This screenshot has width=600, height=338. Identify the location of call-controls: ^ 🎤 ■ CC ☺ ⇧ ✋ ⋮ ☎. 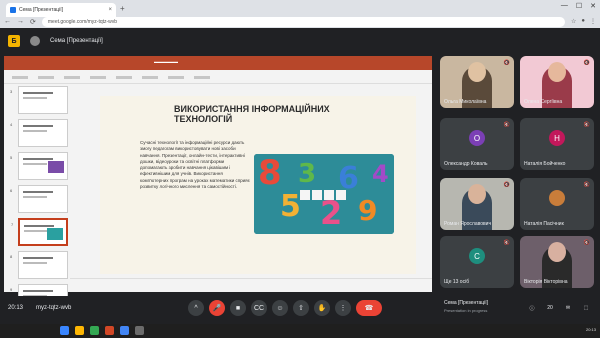
(285, 308).